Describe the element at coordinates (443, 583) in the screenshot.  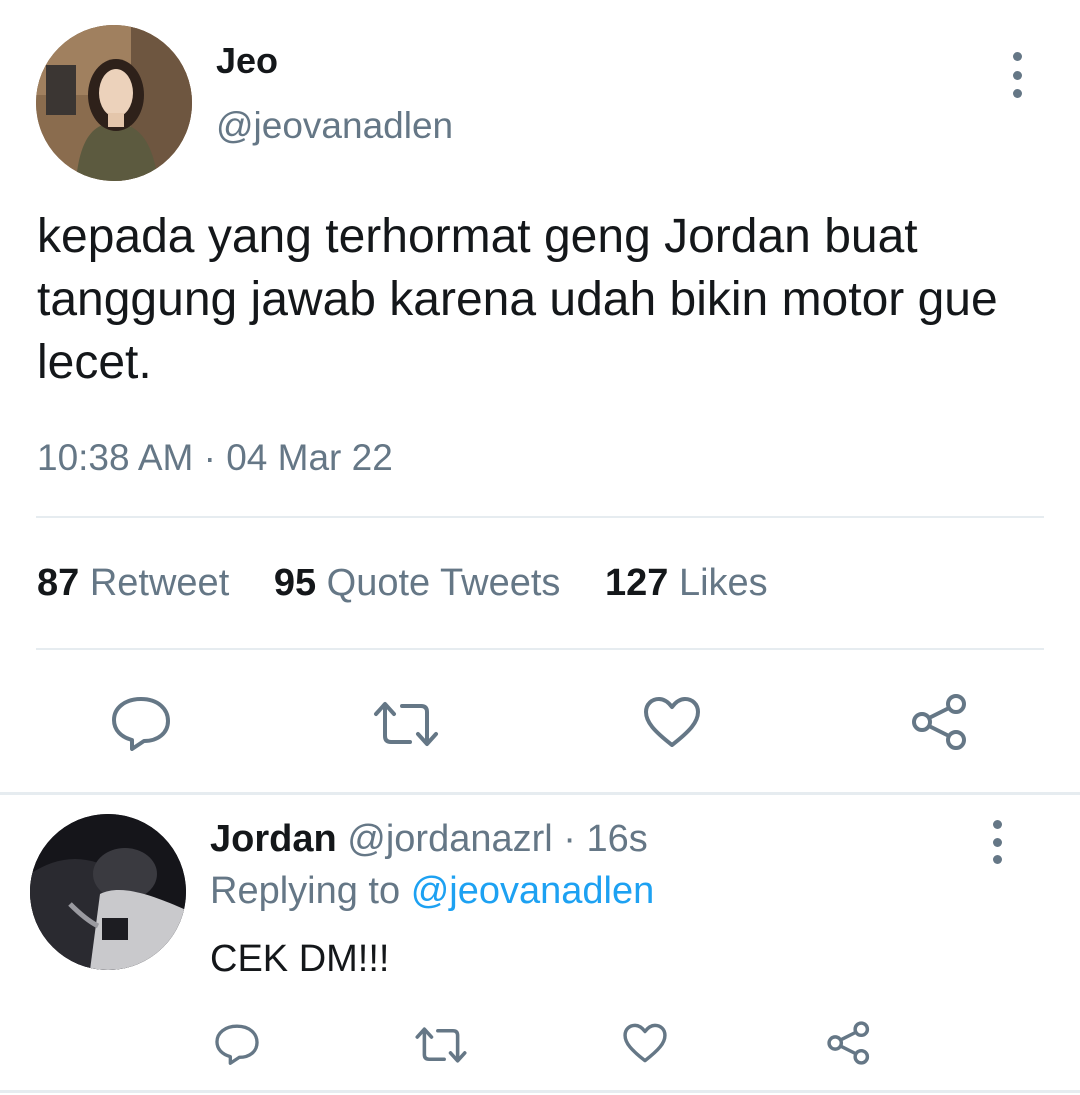
I see `quotes-label: Quote Tweets` at that location.